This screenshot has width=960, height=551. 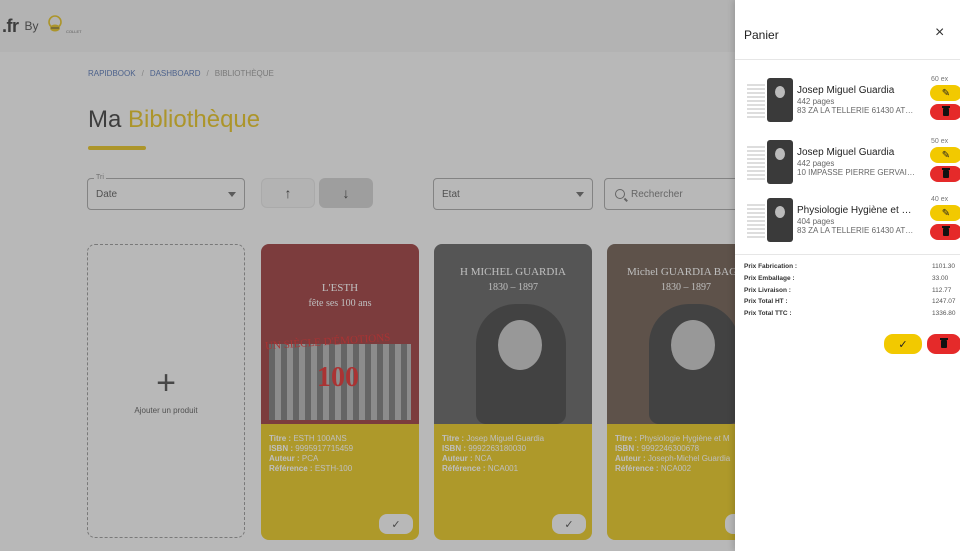 I want to click on book-author: Joseph-Michel Guardia, so click(x=689, y=458).